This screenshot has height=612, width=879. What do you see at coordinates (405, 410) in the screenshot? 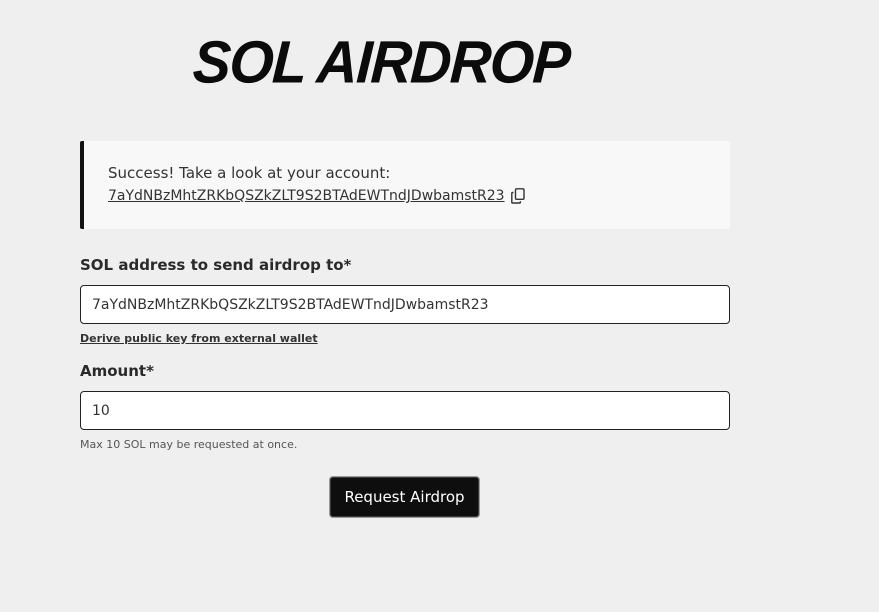
I see `amount-input` at bounding box center [405, 410].